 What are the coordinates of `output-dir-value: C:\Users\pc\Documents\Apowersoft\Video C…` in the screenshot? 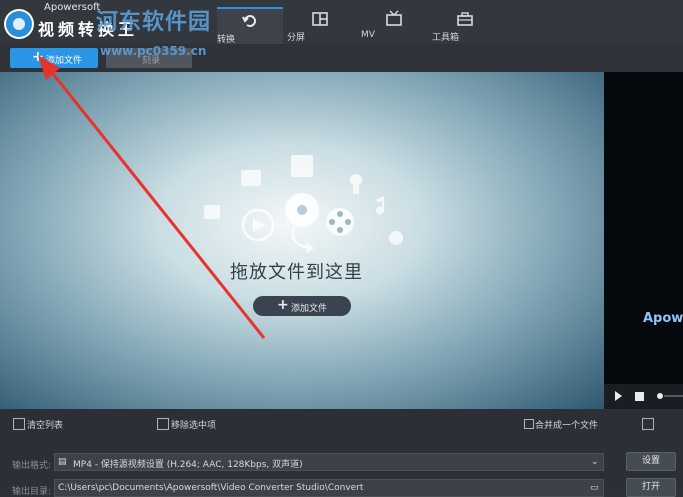 It's located at (211, 488).